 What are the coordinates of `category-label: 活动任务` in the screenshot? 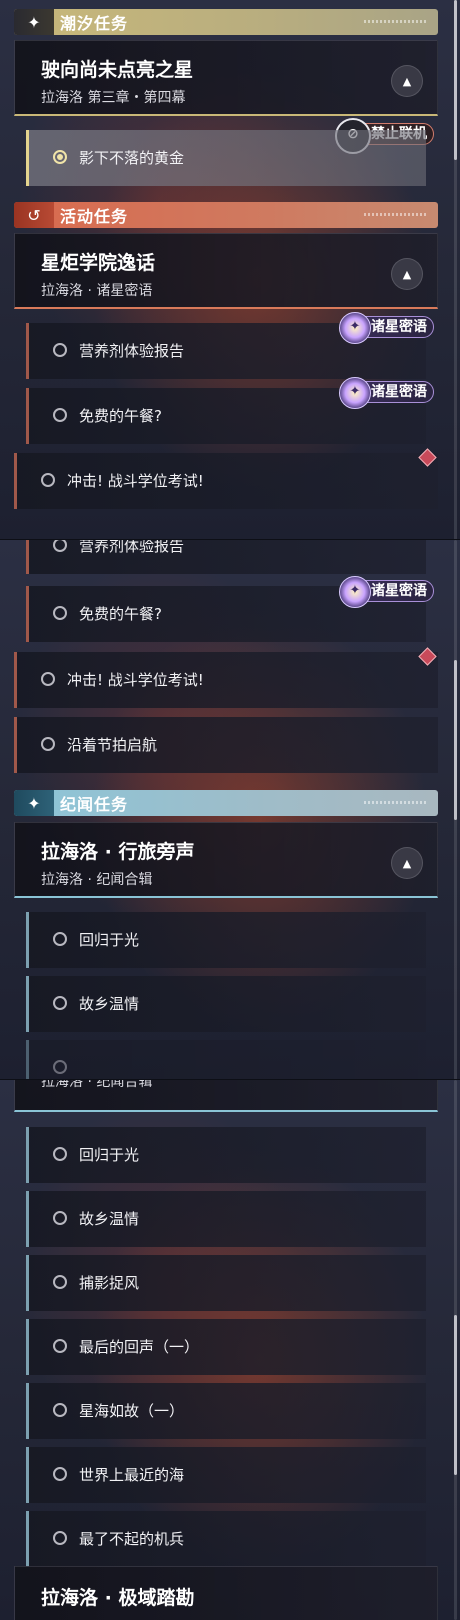 It's located at (94, 216).